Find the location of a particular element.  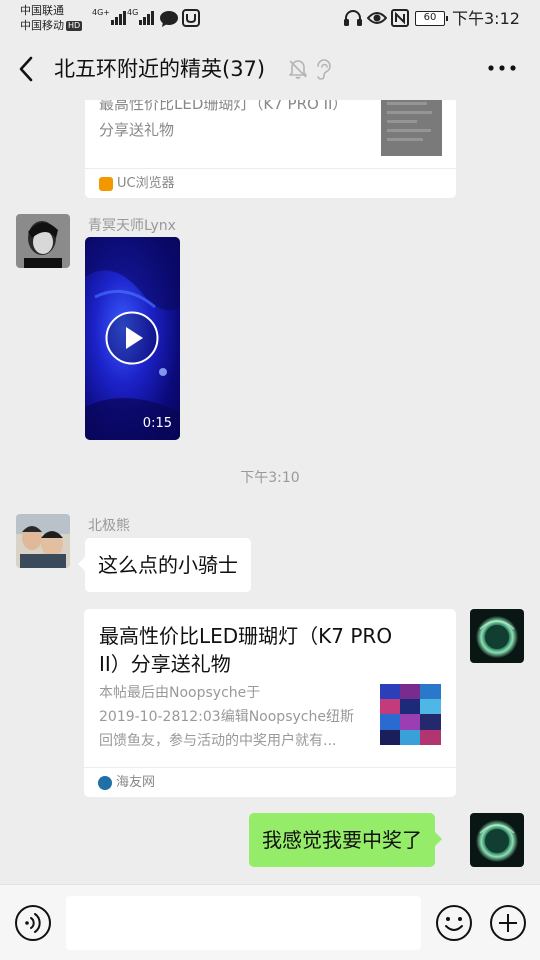

emoji-icon is located at coordinates (454, 923).